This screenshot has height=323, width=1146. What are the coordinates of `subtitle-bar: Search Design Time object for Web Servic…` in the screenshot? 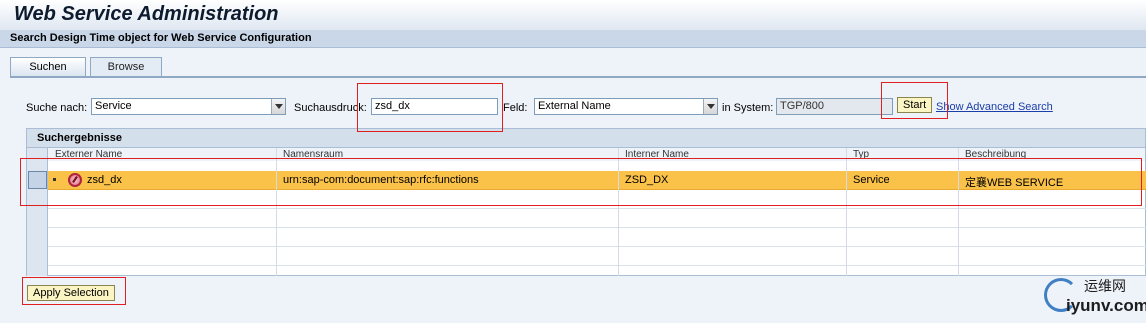 It's located at (573, 39).